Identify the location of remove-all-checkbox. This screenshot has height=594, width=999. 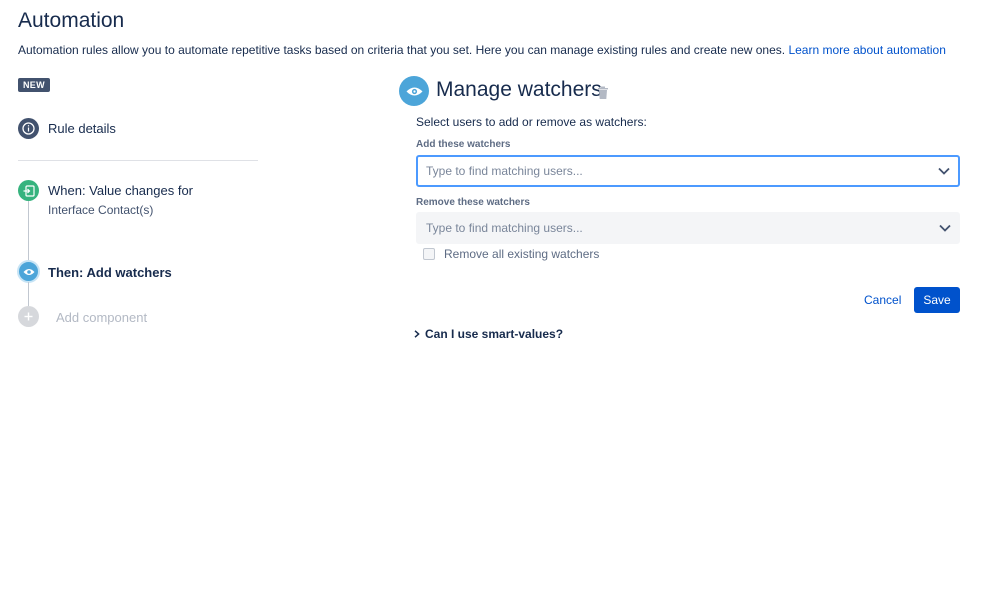
(429, 254).